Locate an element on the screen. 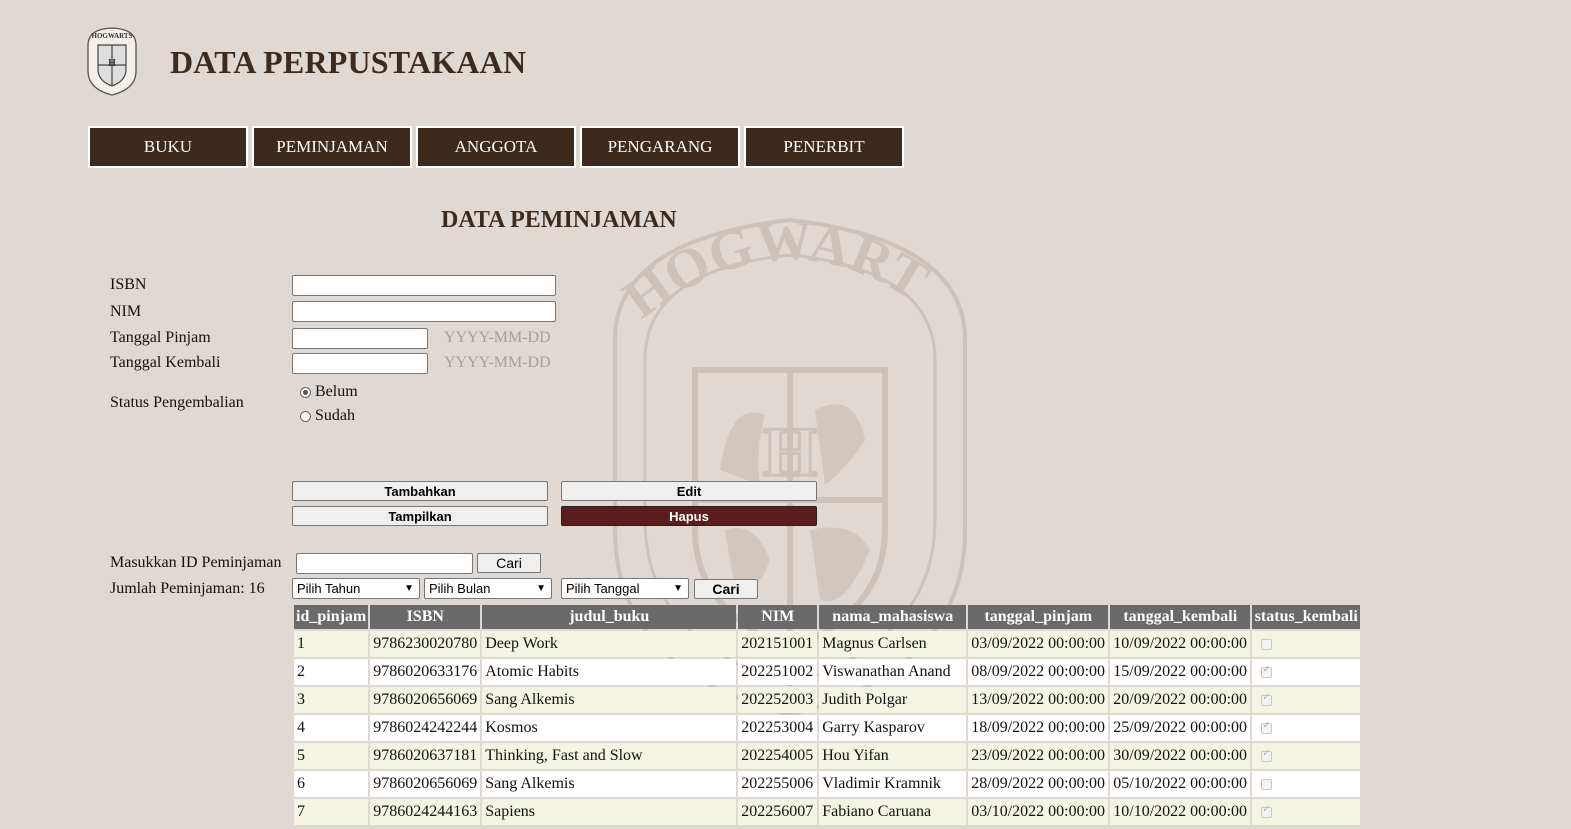  pilih-bulan-value: Pilih Bulan is located at coordinates (460, 588).